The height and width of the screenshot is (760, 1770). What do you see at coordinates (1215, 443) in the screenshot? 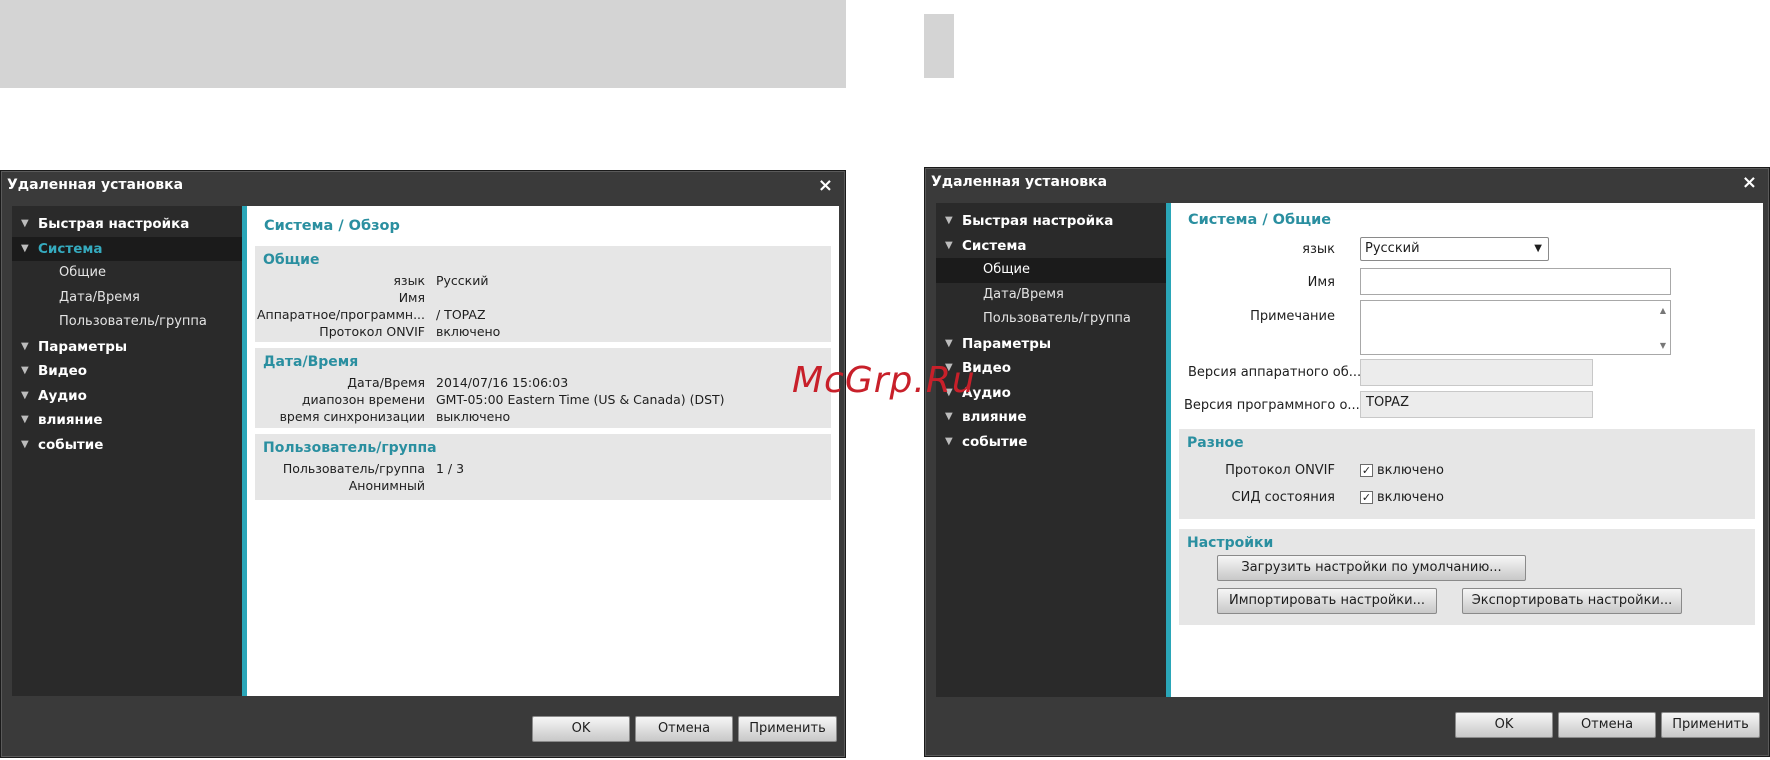
I see `panel-title: Разное` at bounding box center [1215, 443].